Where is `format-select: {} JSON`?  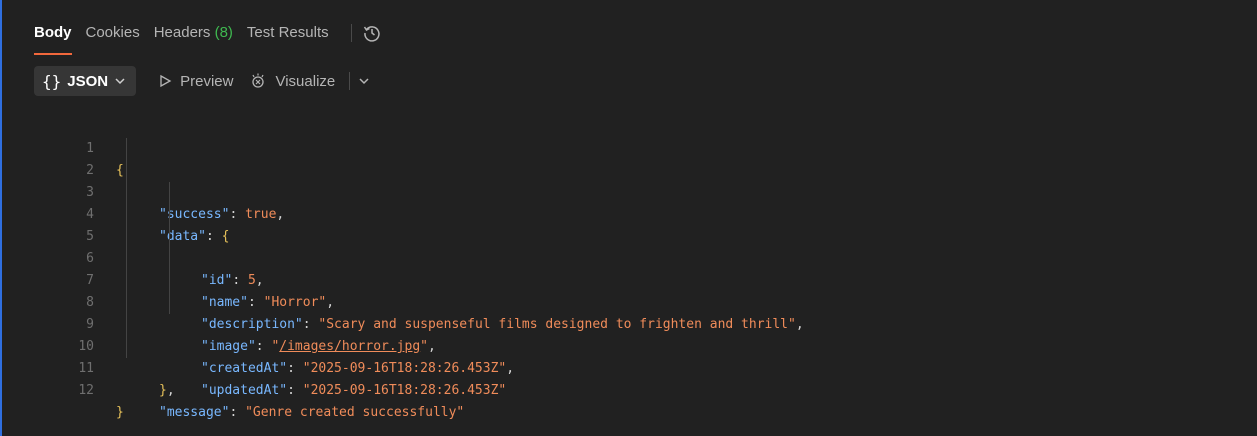 format-select: {} JSON is located at coordinates (85, 81).